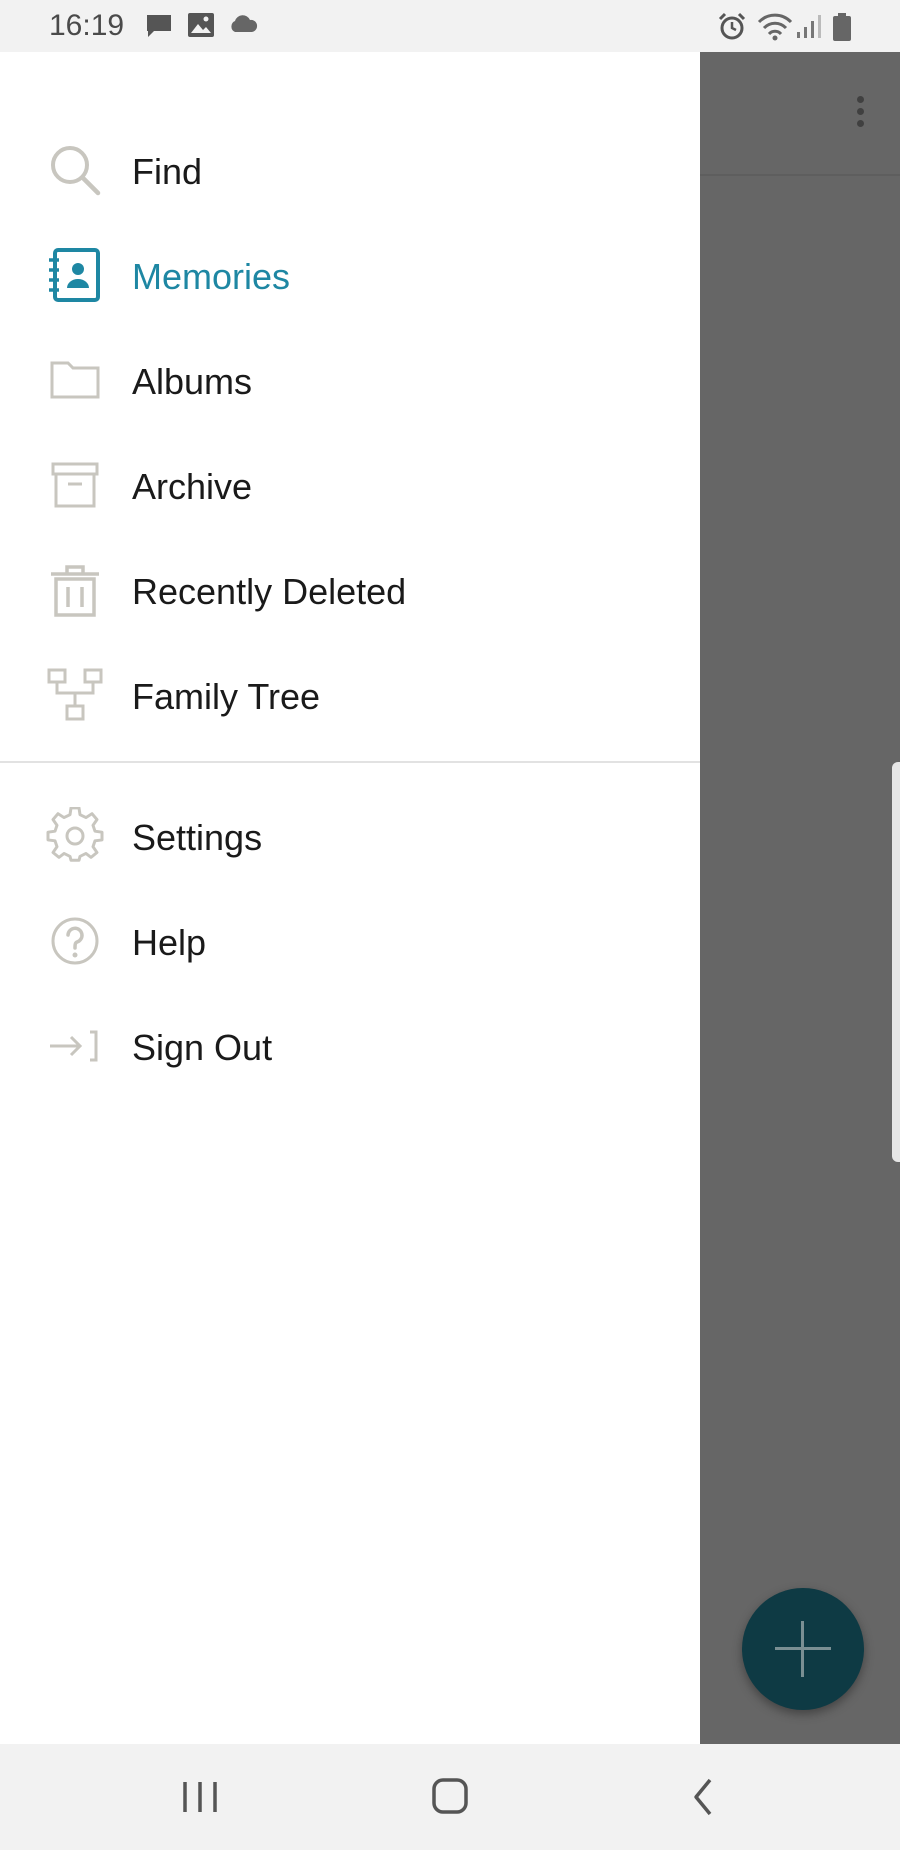 This screenshot has width=900, height=1850. What do you see at coordinates (192, 486) in the screenshot?
I see `menu-label-archive: Archive` at bounding box center [192, 486].